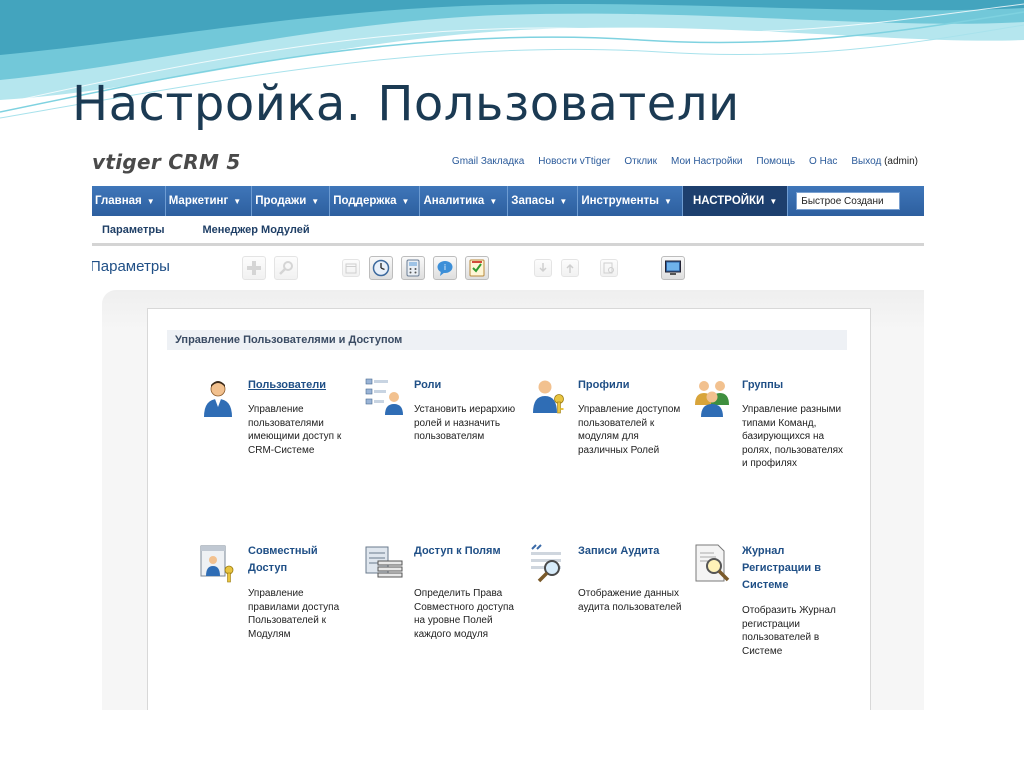  What do you see at coordinates (630, 600) in the screenshot?
I see `audit-trails-description: Отображение данных аудита пользователей` at bounding box center [630, 600].